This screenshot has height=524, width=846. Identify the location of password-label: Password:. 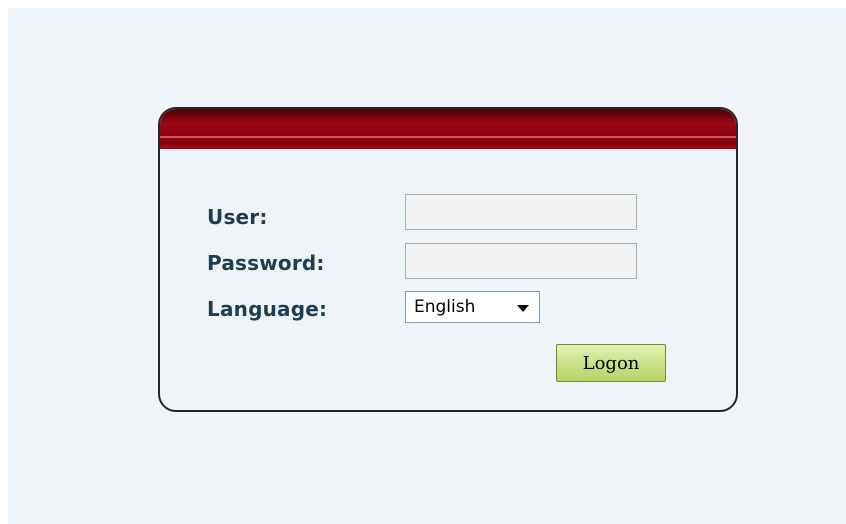
(266, 263).